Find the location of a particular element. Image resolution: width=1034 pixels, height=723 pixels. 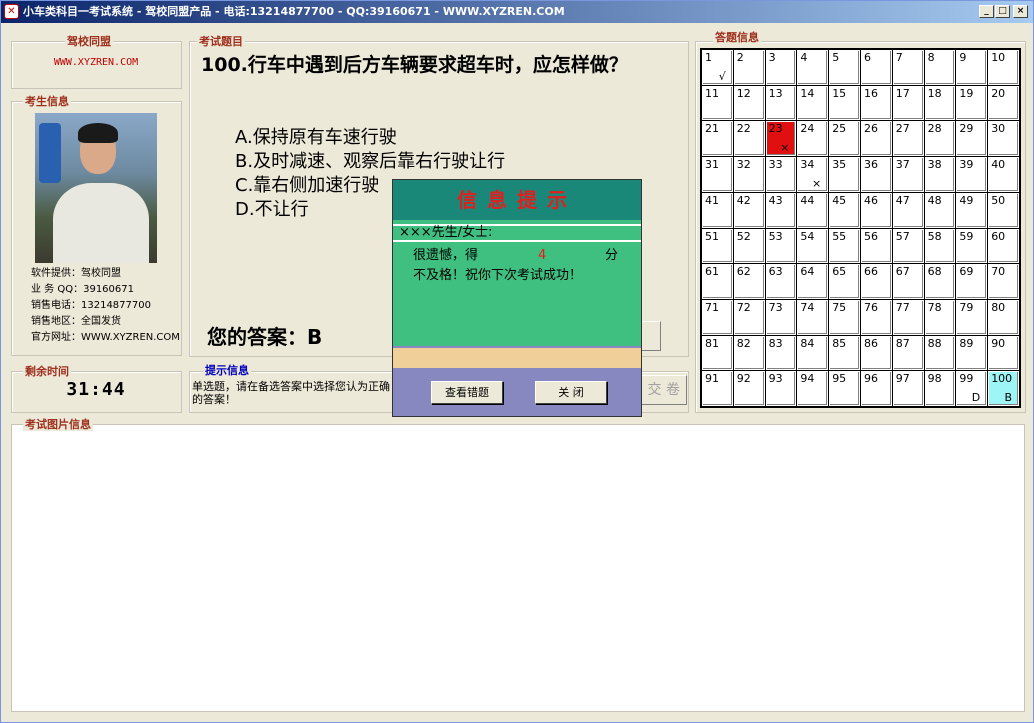

answer-cell-37: 37 is located at coordinates (908, 174).